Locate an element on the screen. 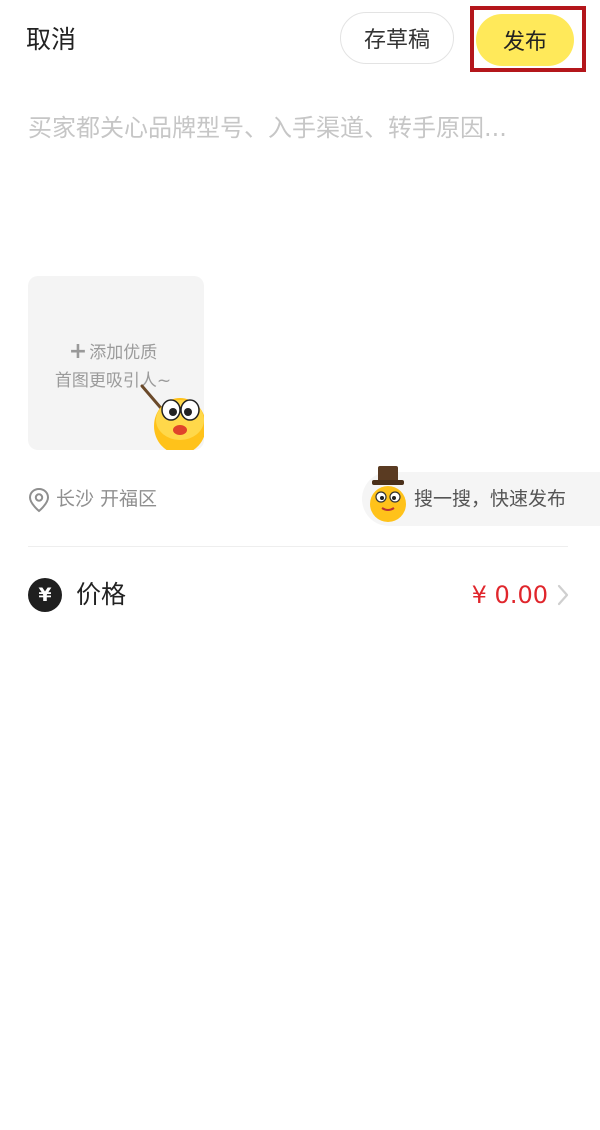 This screenshot has height=1130, width=600. quick-publish-search-chip: 搜一搜，快速发布 is located at coordinates (481, 496).